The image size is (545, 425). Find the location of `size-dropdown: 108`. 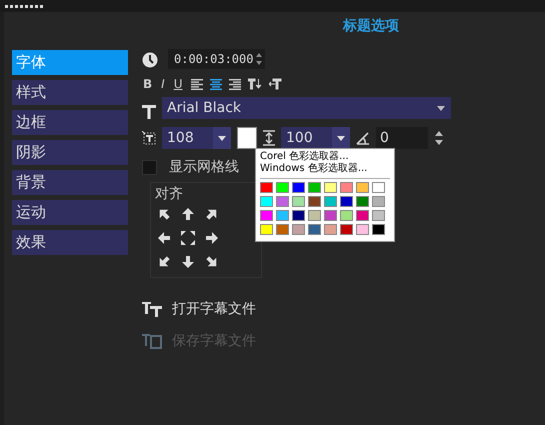

size-dropdown: 108 is located at coordinates (196, 138).